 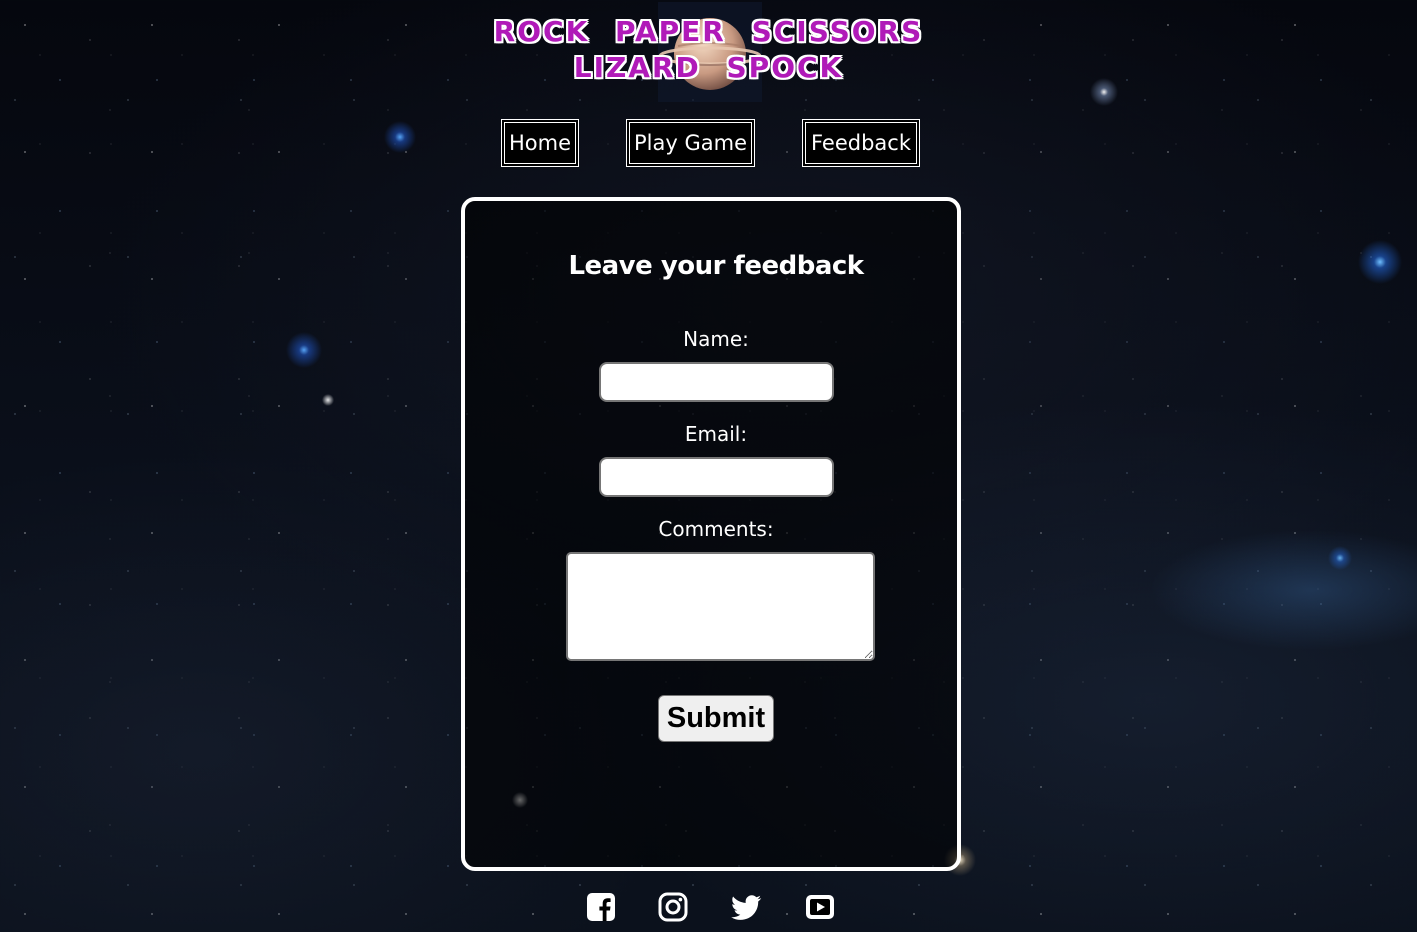 What do you see at coordinates (708, 67) in the screenshot?
I see `site-title-line-2: LIZARD SPOCK` at bounding box center [708, 67].